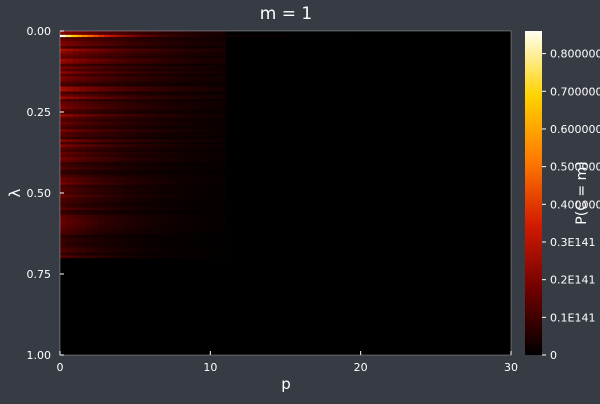 The width and height of the screenshot is (600, 404). I want to click on colorbar-tick-label: 0.1E141, so click(572, 317).